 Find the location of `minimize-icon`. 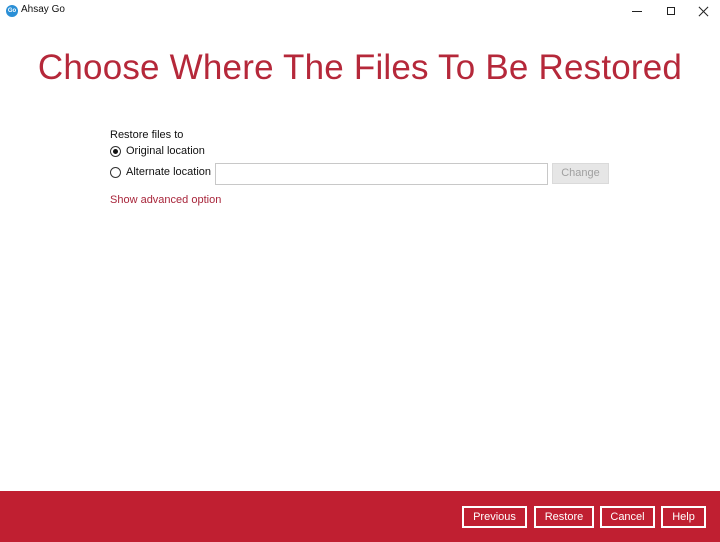

minimize-icon is located at coordinates (637, 11).